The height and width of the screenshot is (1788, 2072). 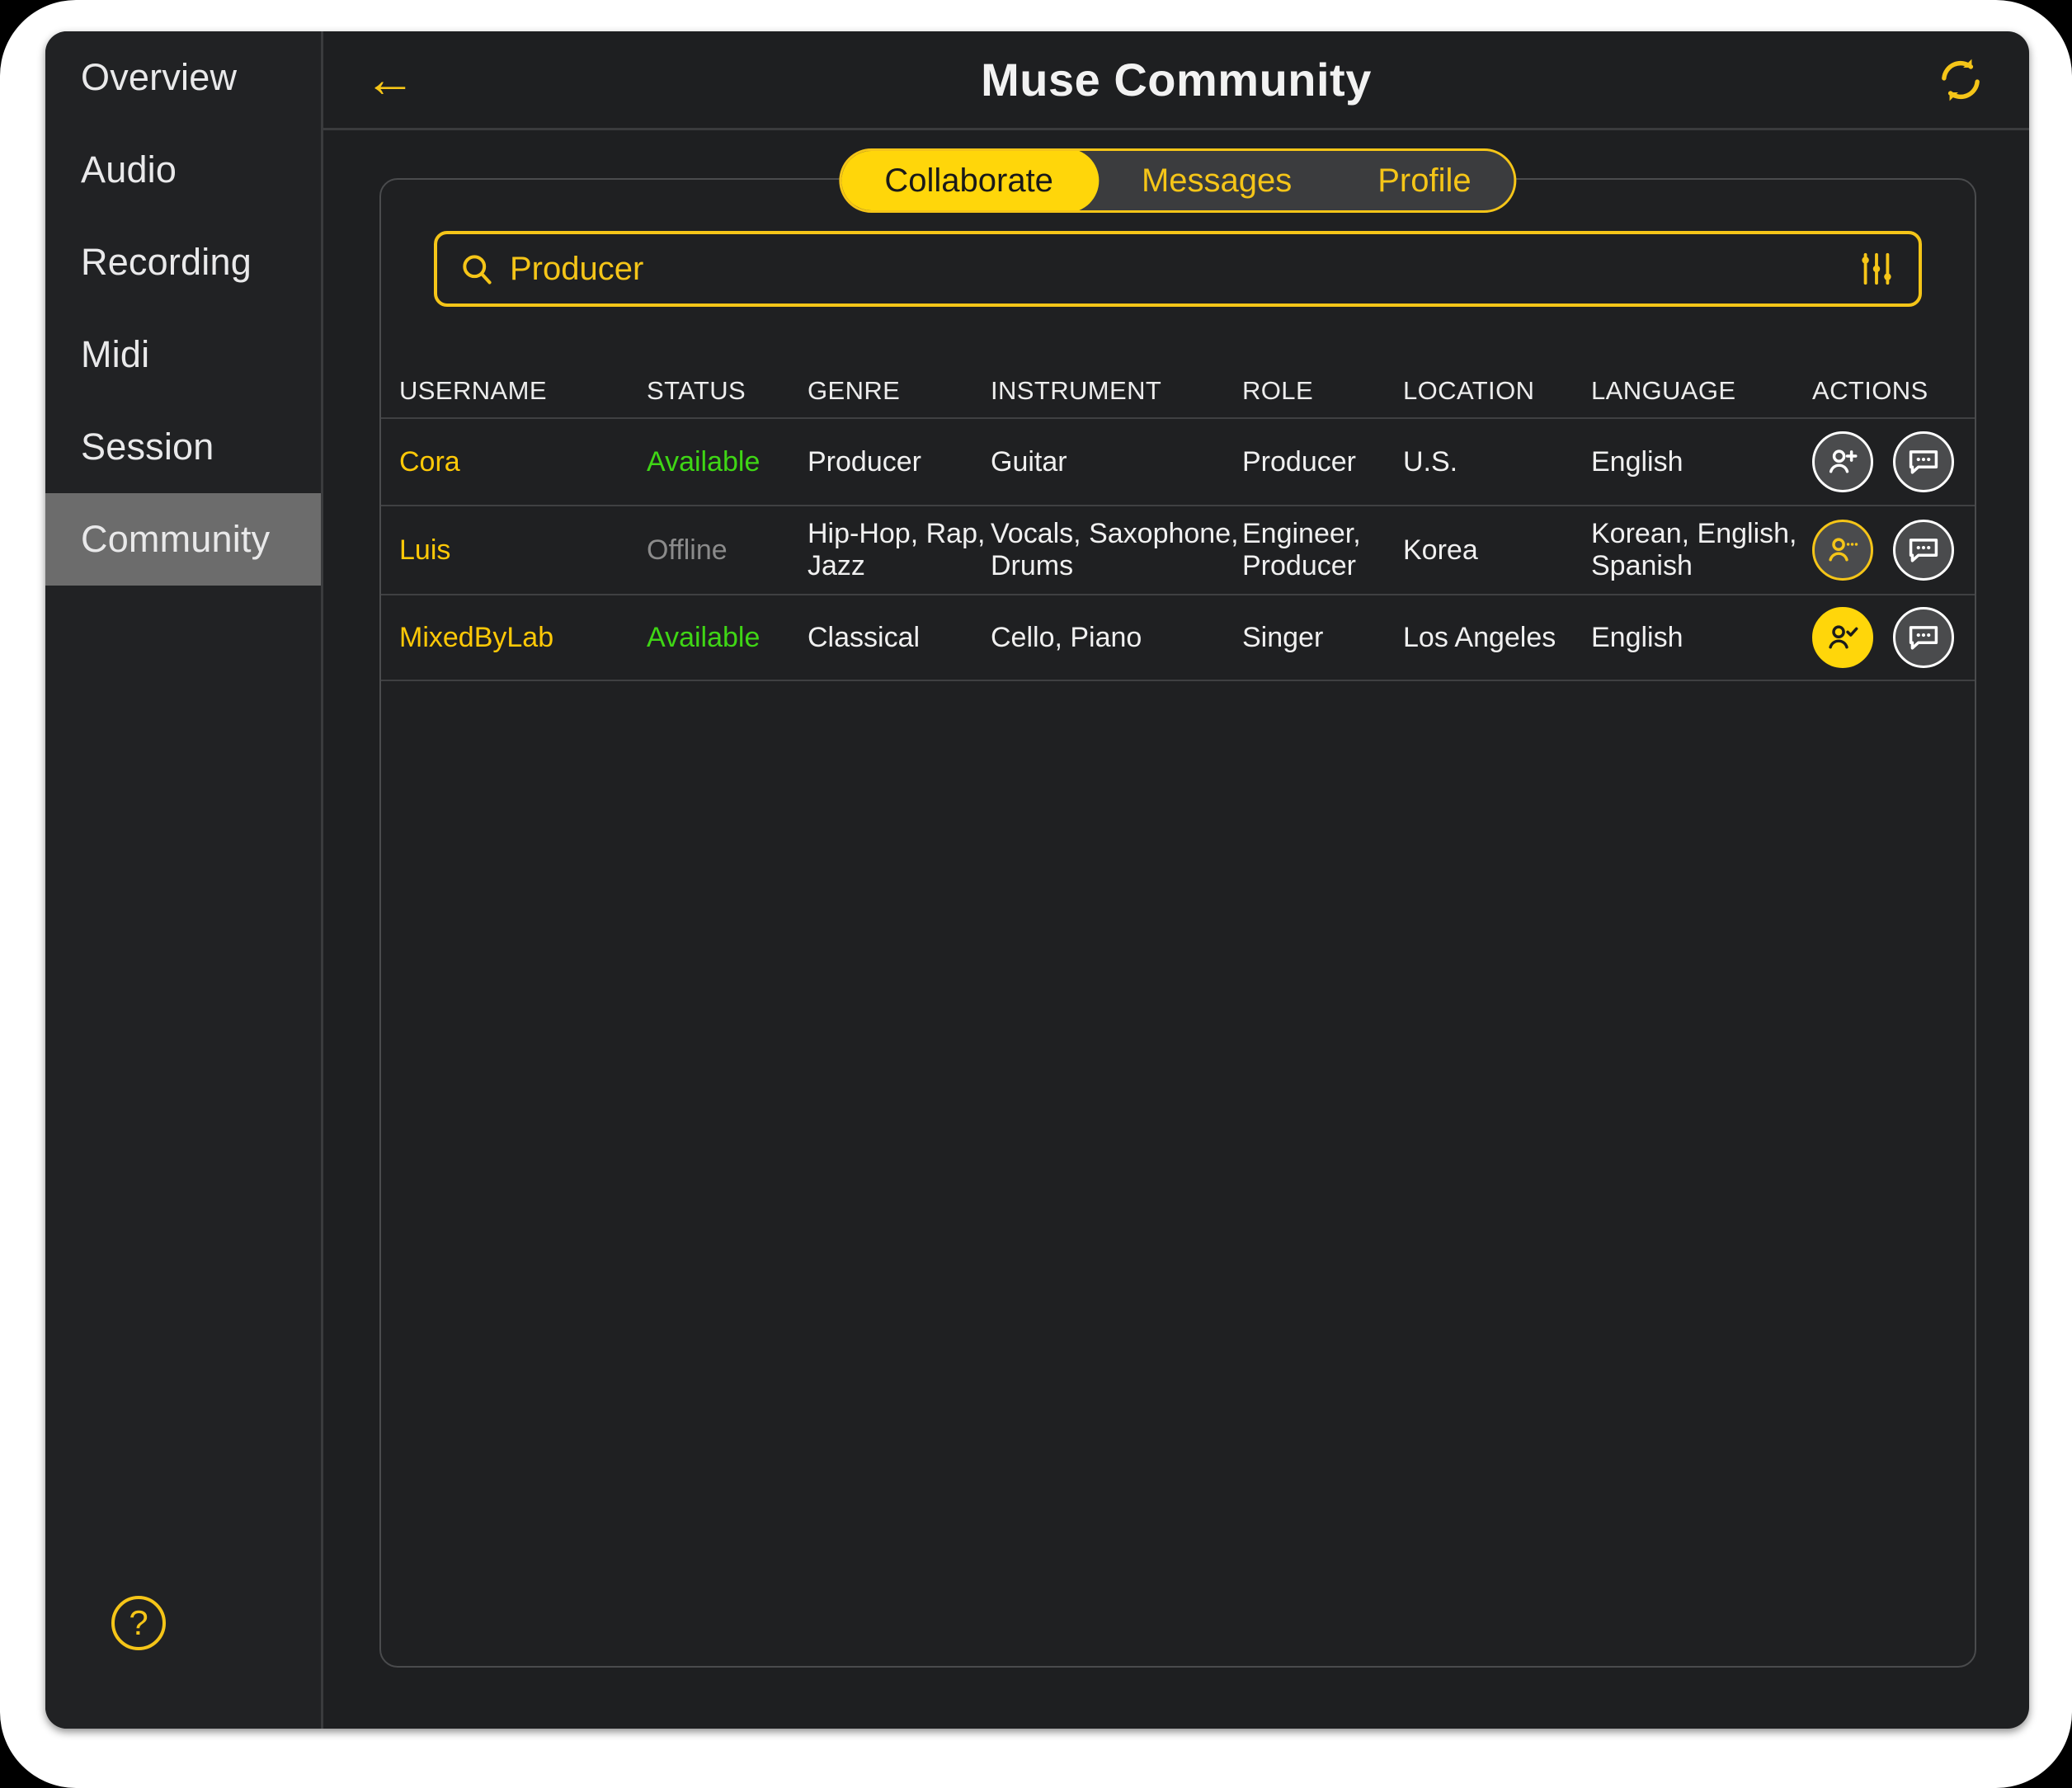 I want to click on sidebar-item-community: Community, so click(x=183, y=540).